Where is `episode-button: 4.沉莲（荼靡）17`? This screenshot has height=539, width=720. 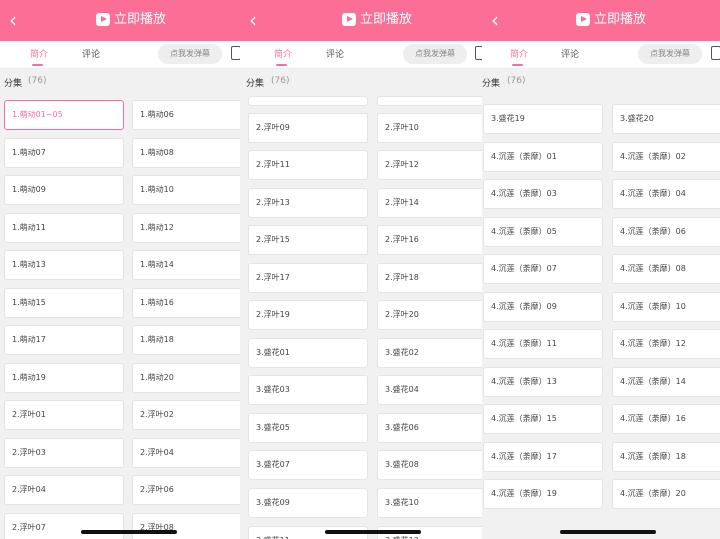
episode-button: 4.沉莲（荼靡）17 is located at coordinates (543, 457).